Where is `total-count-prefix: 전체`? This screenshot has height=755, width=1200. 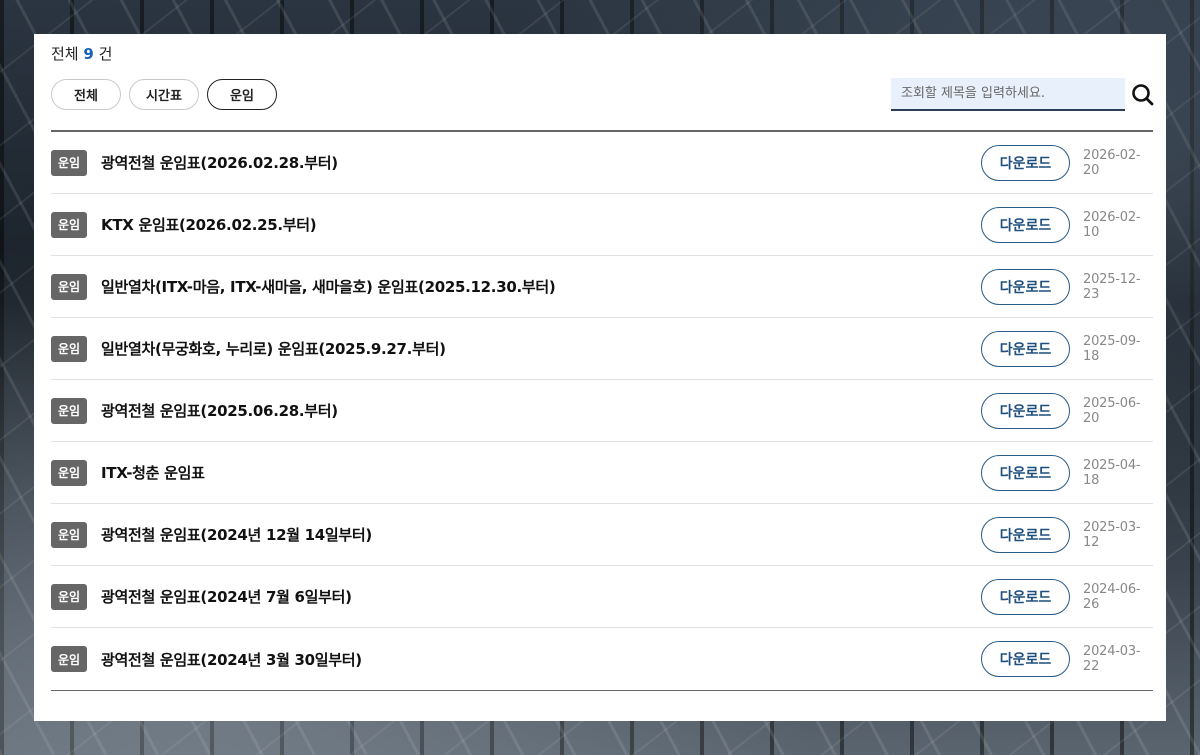
total-count-prefix: 전체 is located at coordinates (65, 54).